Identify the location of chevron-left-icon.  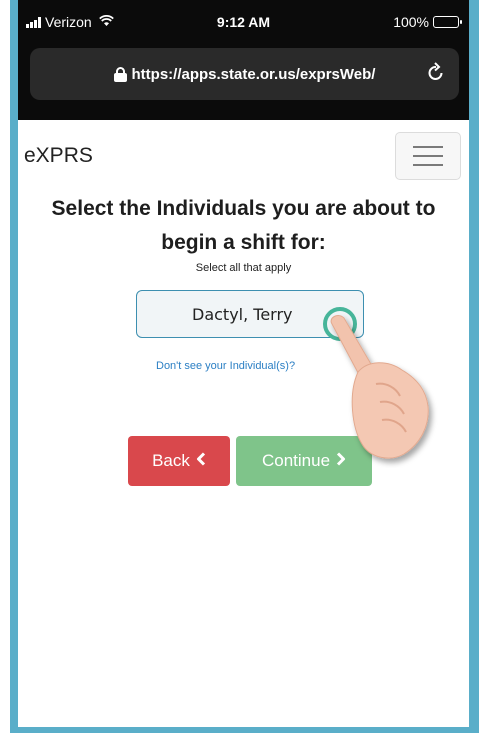
(201, 461).